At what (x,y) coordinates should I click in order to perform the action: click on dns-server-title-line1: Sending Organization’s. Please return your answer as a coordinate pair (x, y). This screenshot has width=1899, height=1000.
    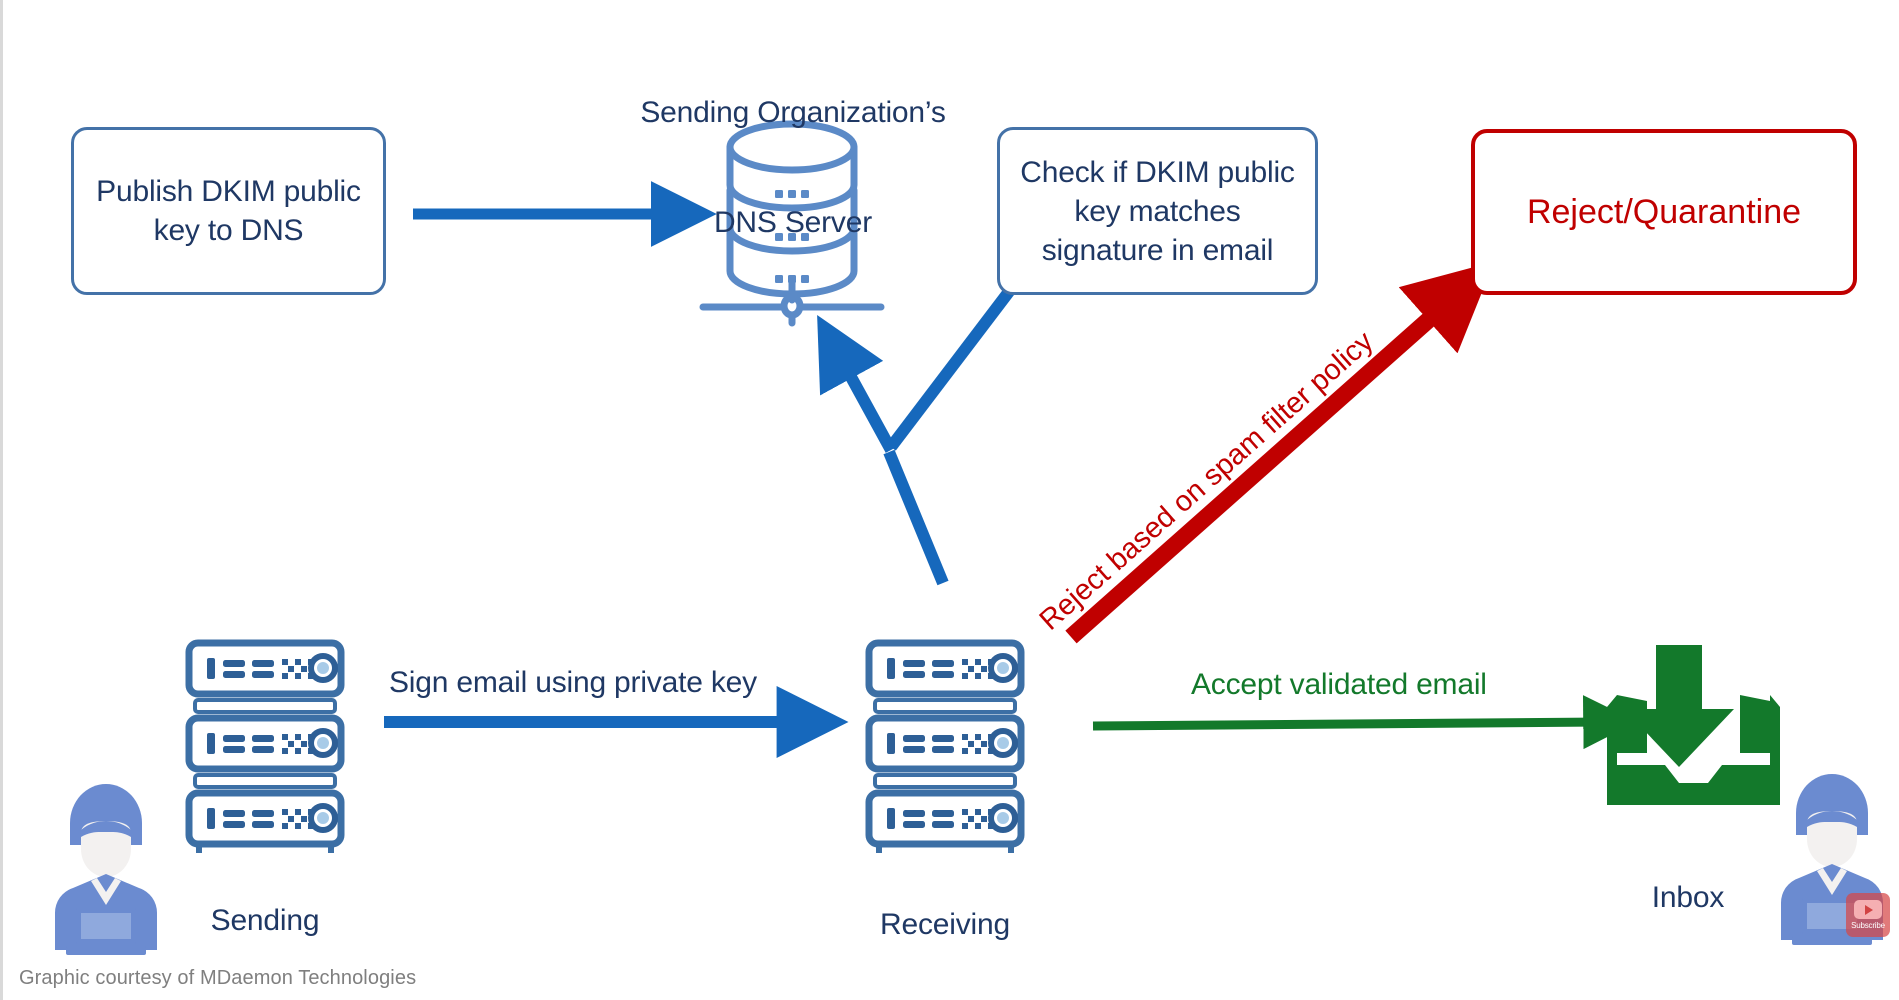
    Looking at the image, I should click on (793, 113).